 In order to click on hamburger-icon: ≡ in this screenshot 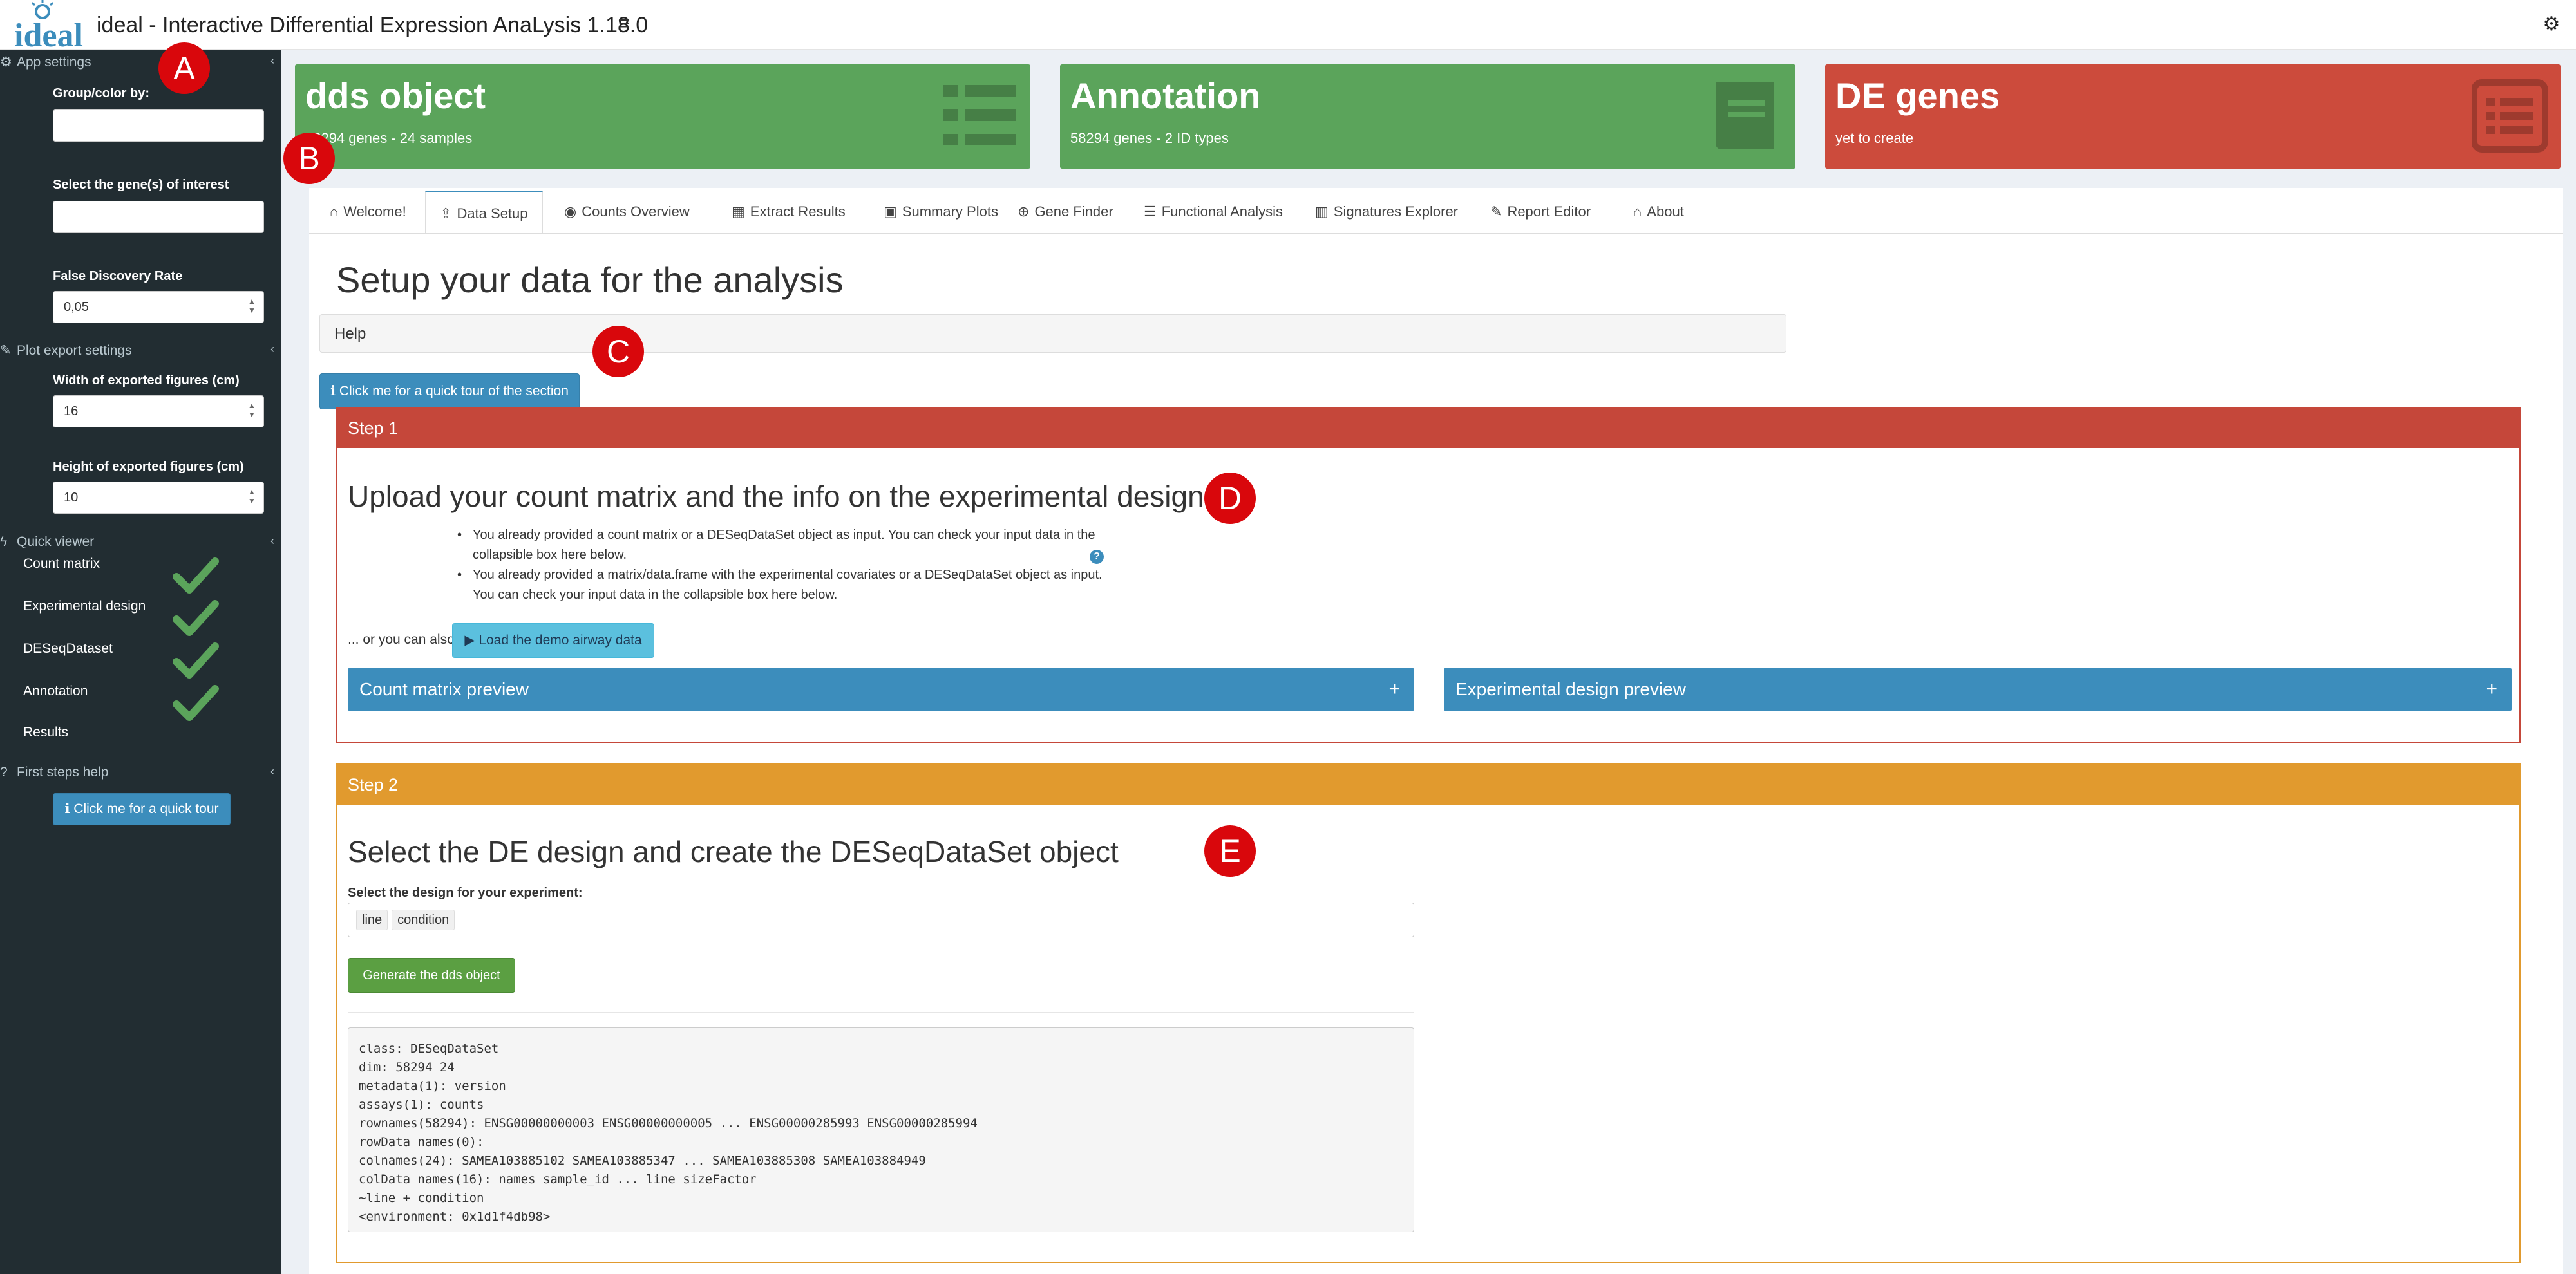, I will do `click(624, 24)`.